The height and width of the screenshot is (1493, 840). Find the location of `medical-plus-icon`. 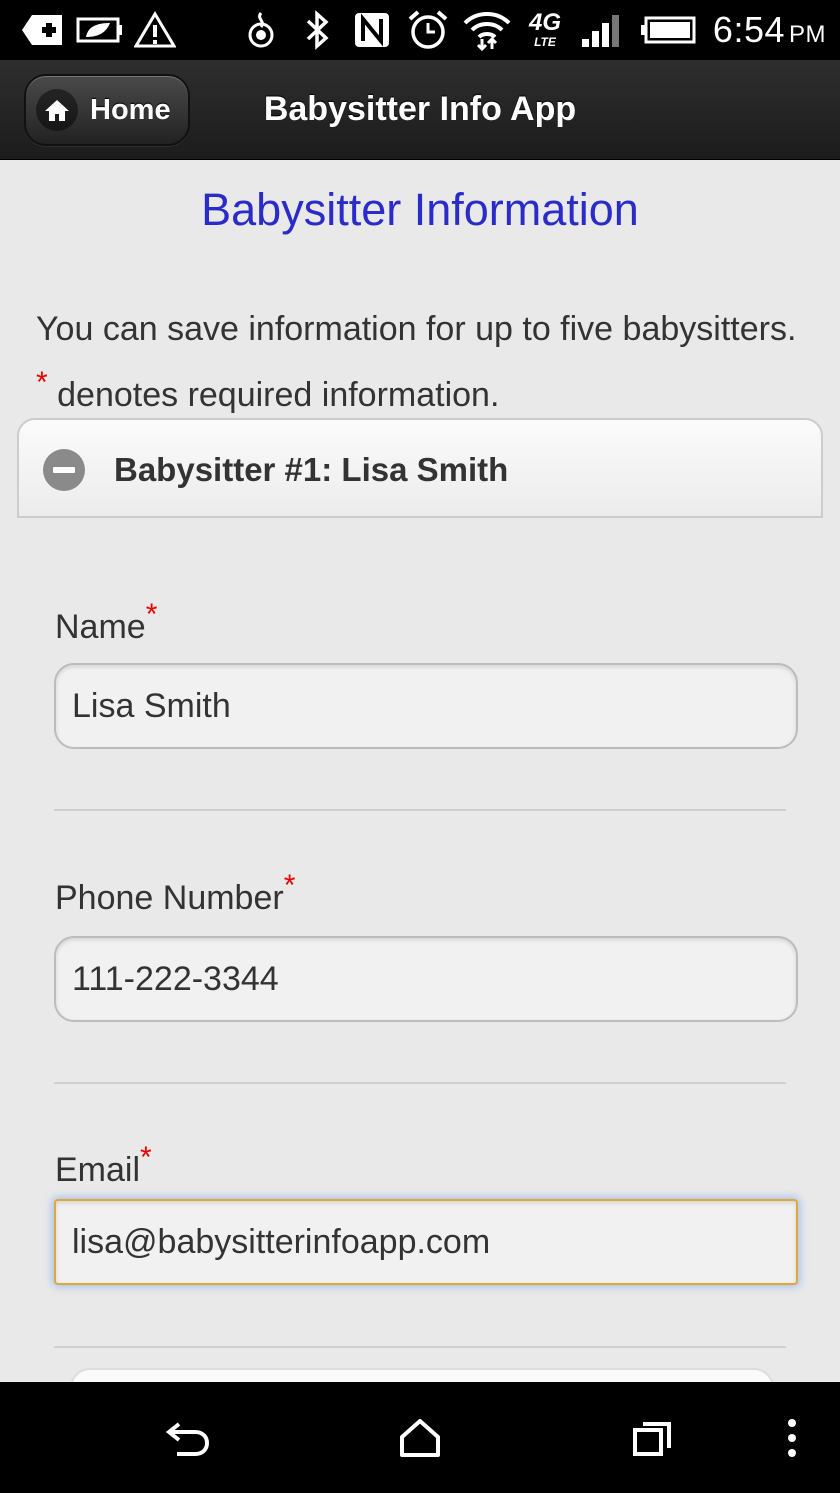

medical-plus-icon is located at coordinates (43, 30).